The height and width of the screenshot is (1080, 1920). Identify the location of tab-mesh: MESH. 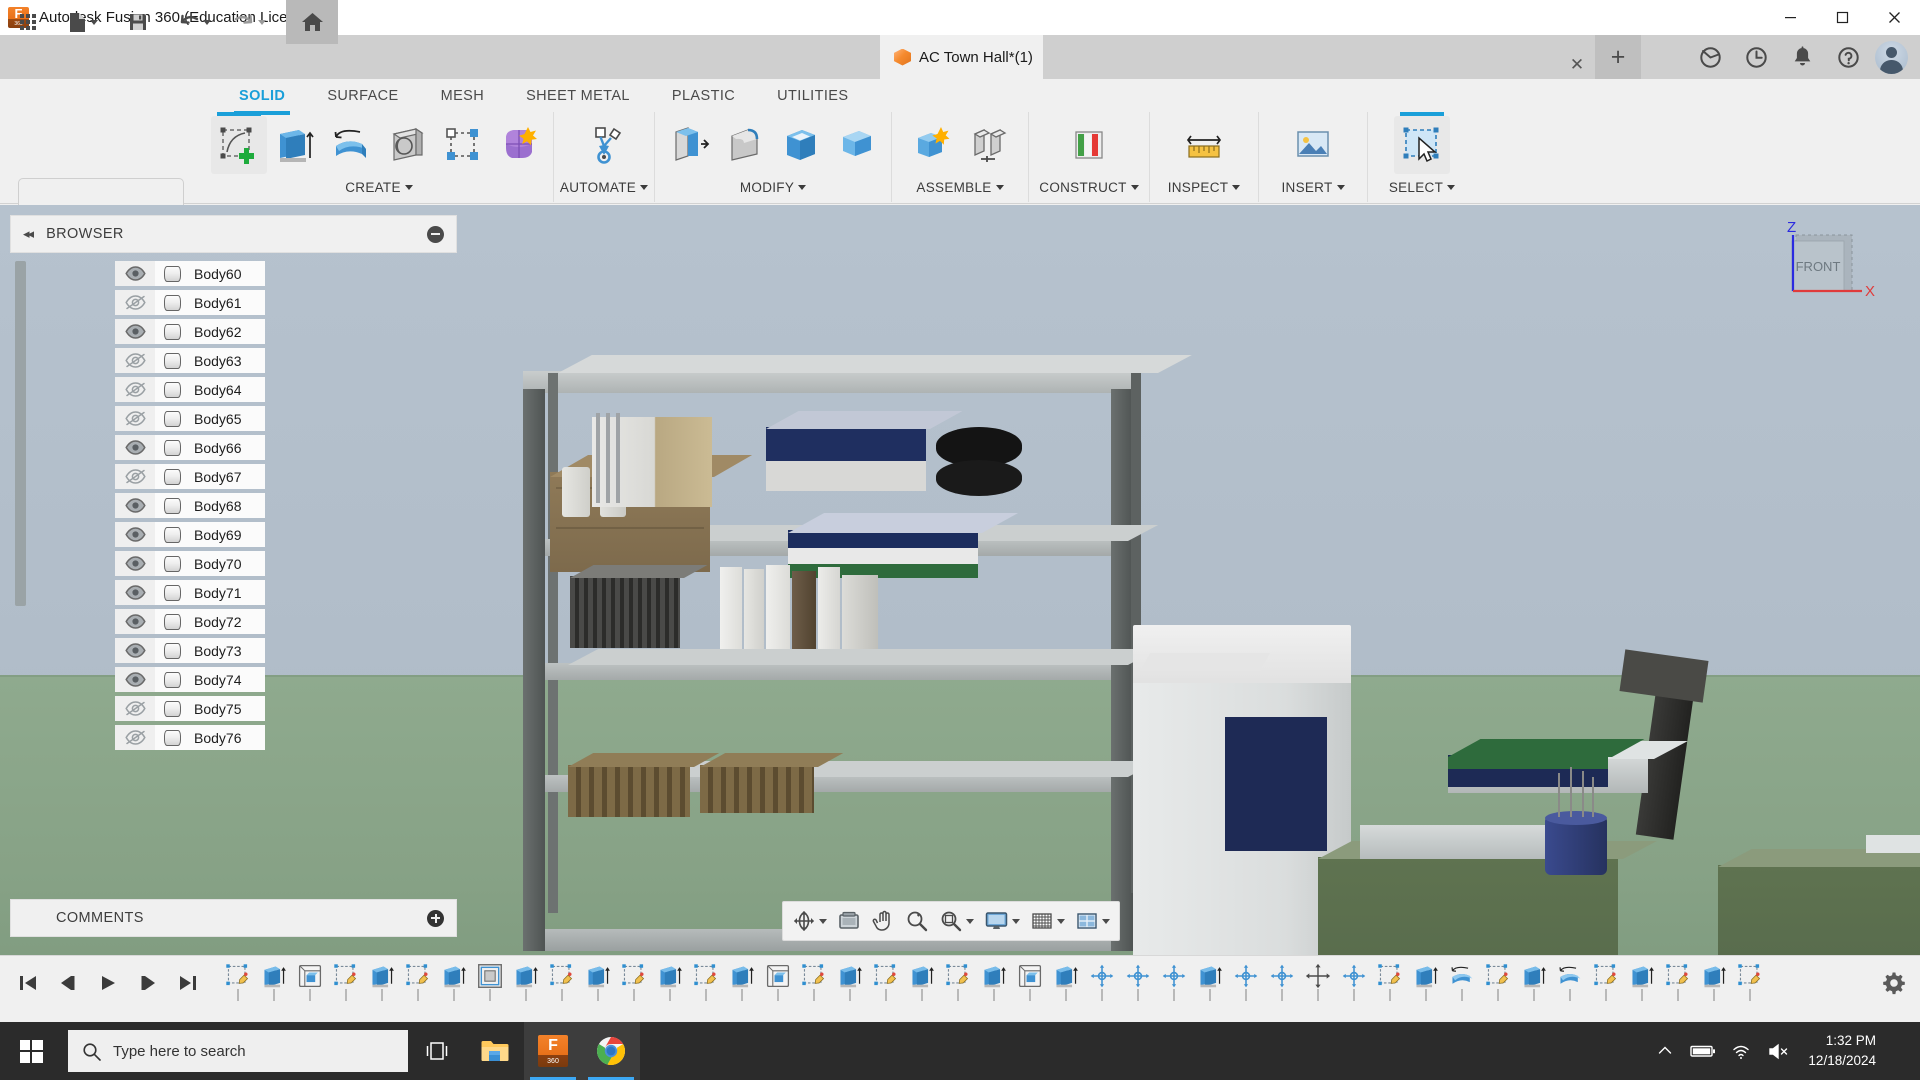
(463, 97).